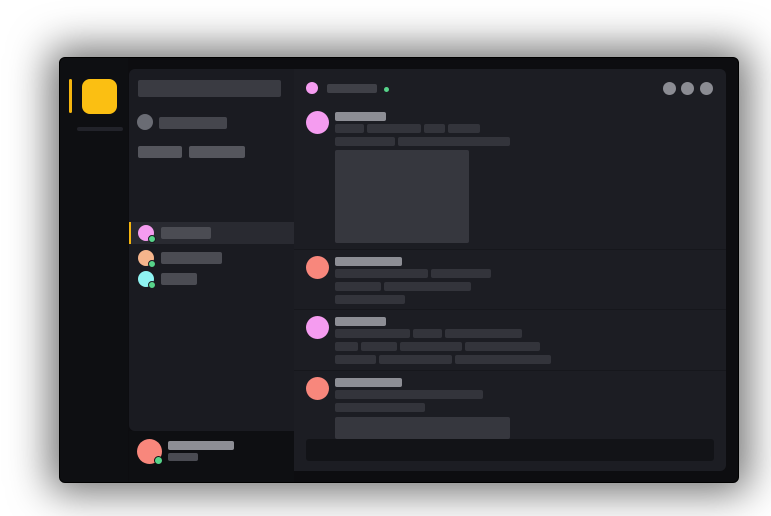  Describe the element at coordinates (70, 96) in the screenshot. I see `server-selected-indicator` at that location.